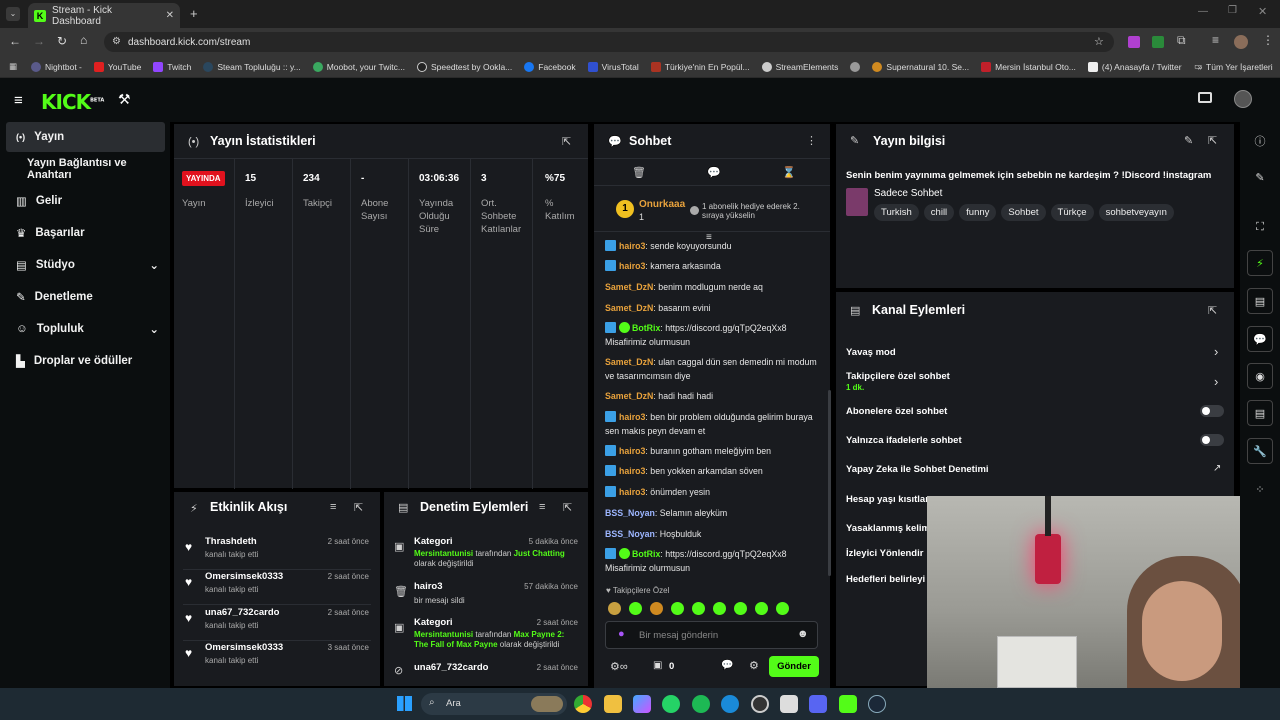  I want to click on steam-icon, so click(877, 704).